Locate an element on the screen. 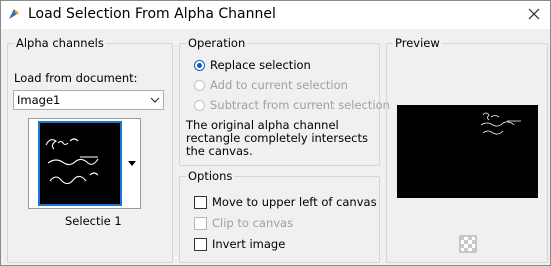  title-bar: Load Selection From Alpha Channel is located at coordinates (275, 15).